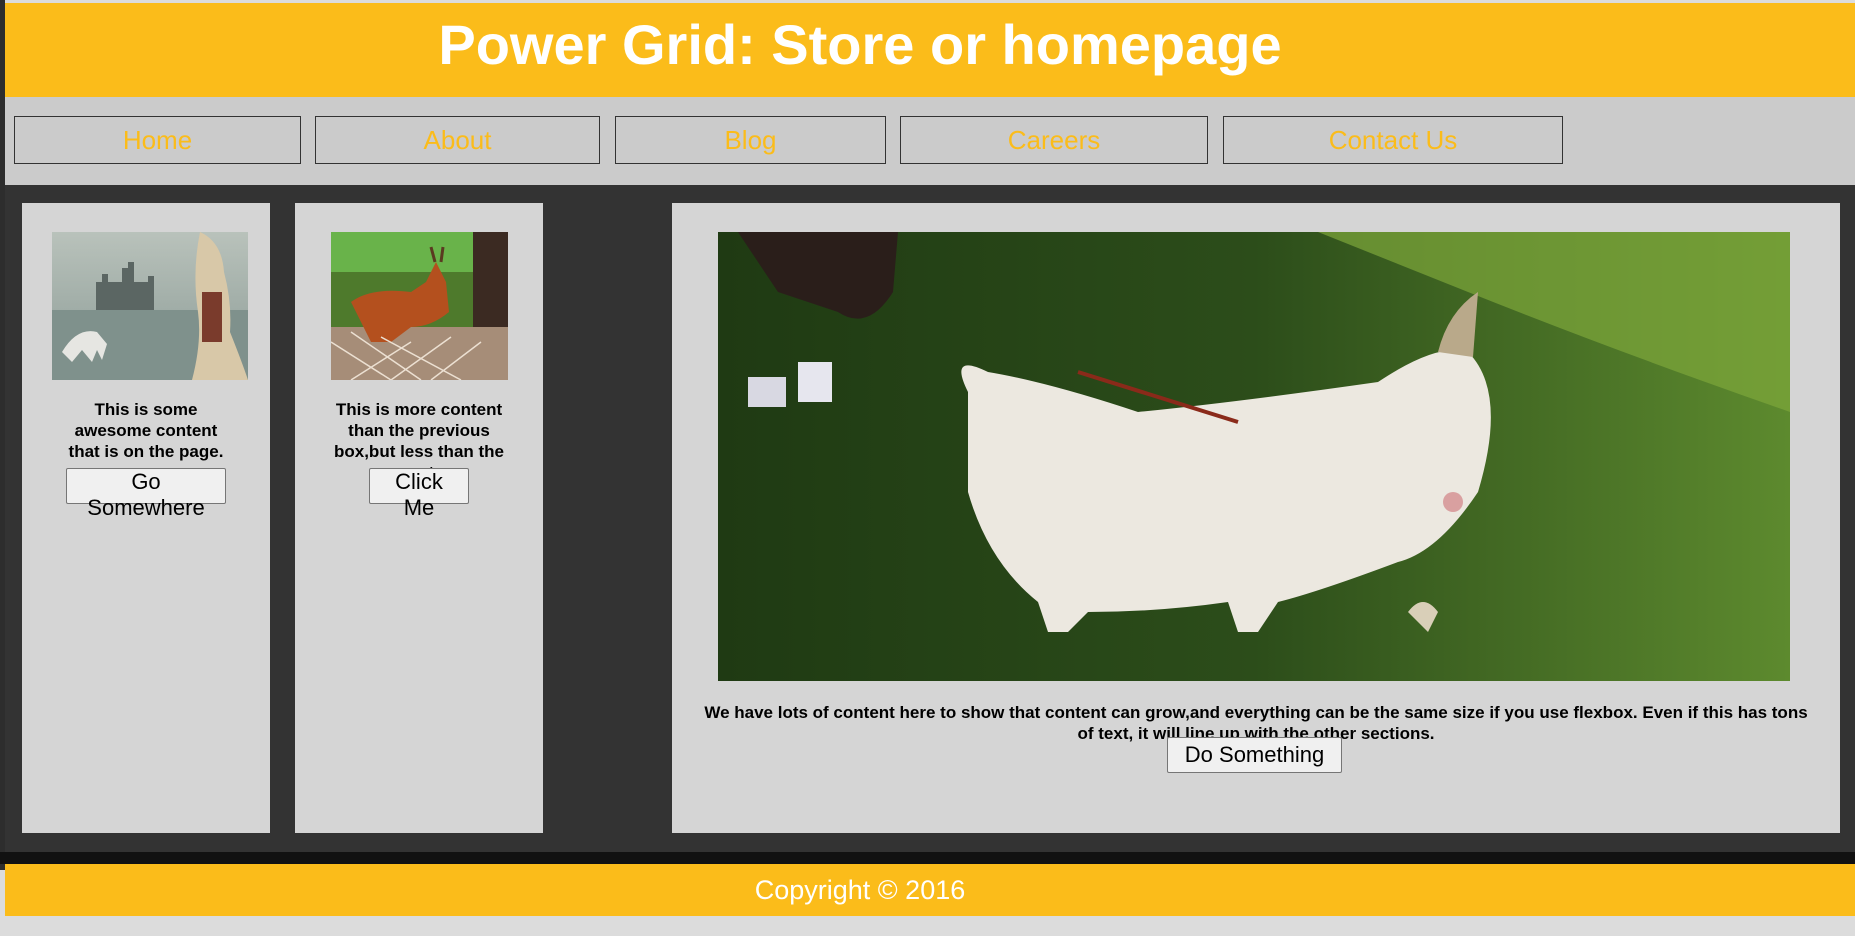  Describe the element at coordinates (1393, 140) in the screenshot. I see `nav-contact-link: Contact Us` at that location.